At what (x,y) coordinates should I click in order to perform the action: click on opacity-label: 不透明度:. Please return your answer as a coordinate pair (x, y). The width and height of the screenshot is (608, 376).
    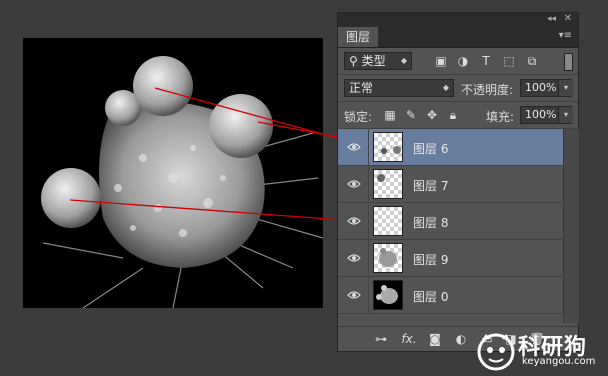
    Looking at the image, I should click on (487, 90).